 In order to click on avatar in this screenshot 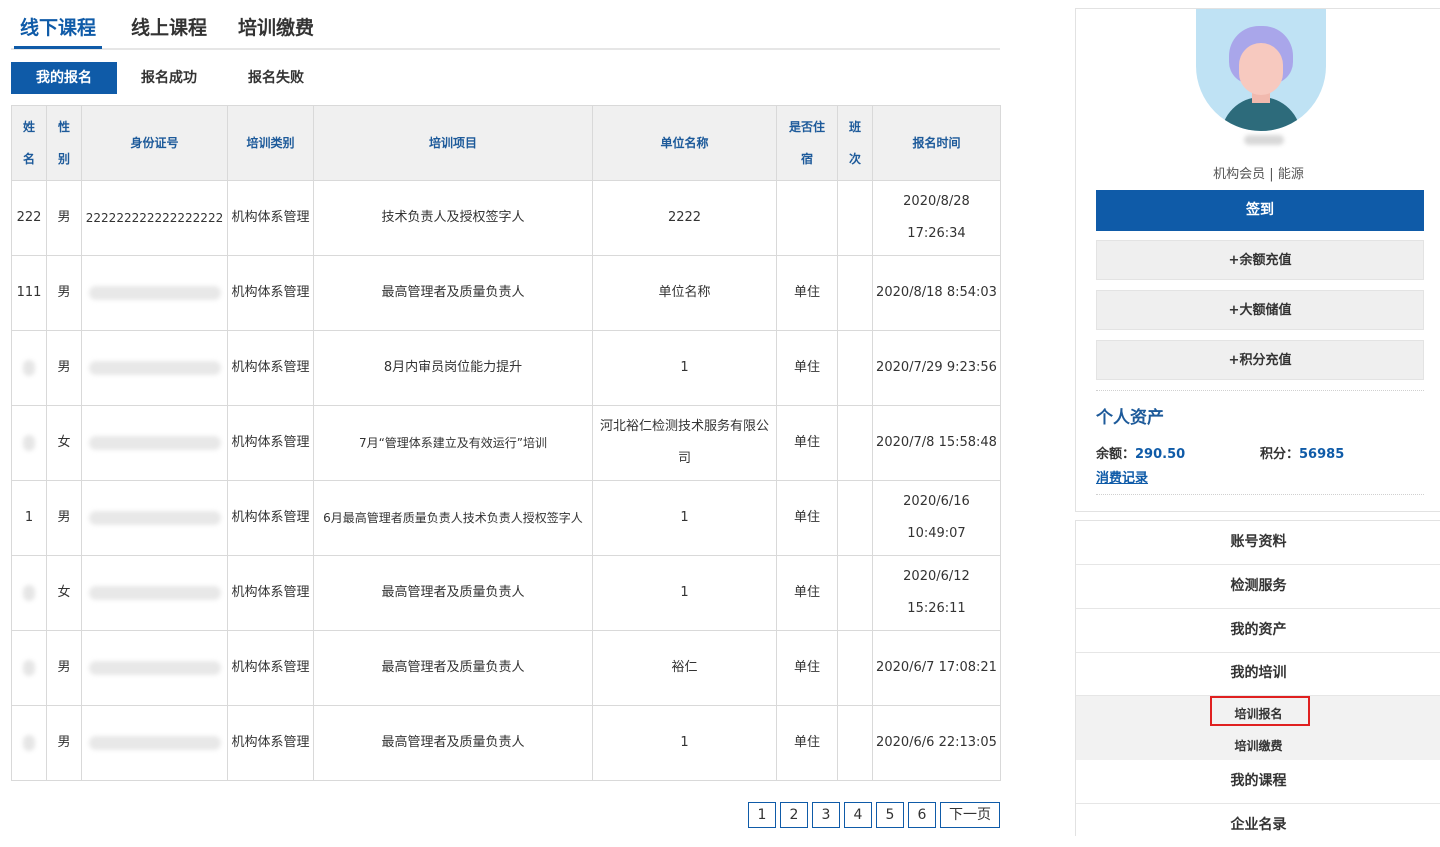, I will do `click(1261, 70)`.